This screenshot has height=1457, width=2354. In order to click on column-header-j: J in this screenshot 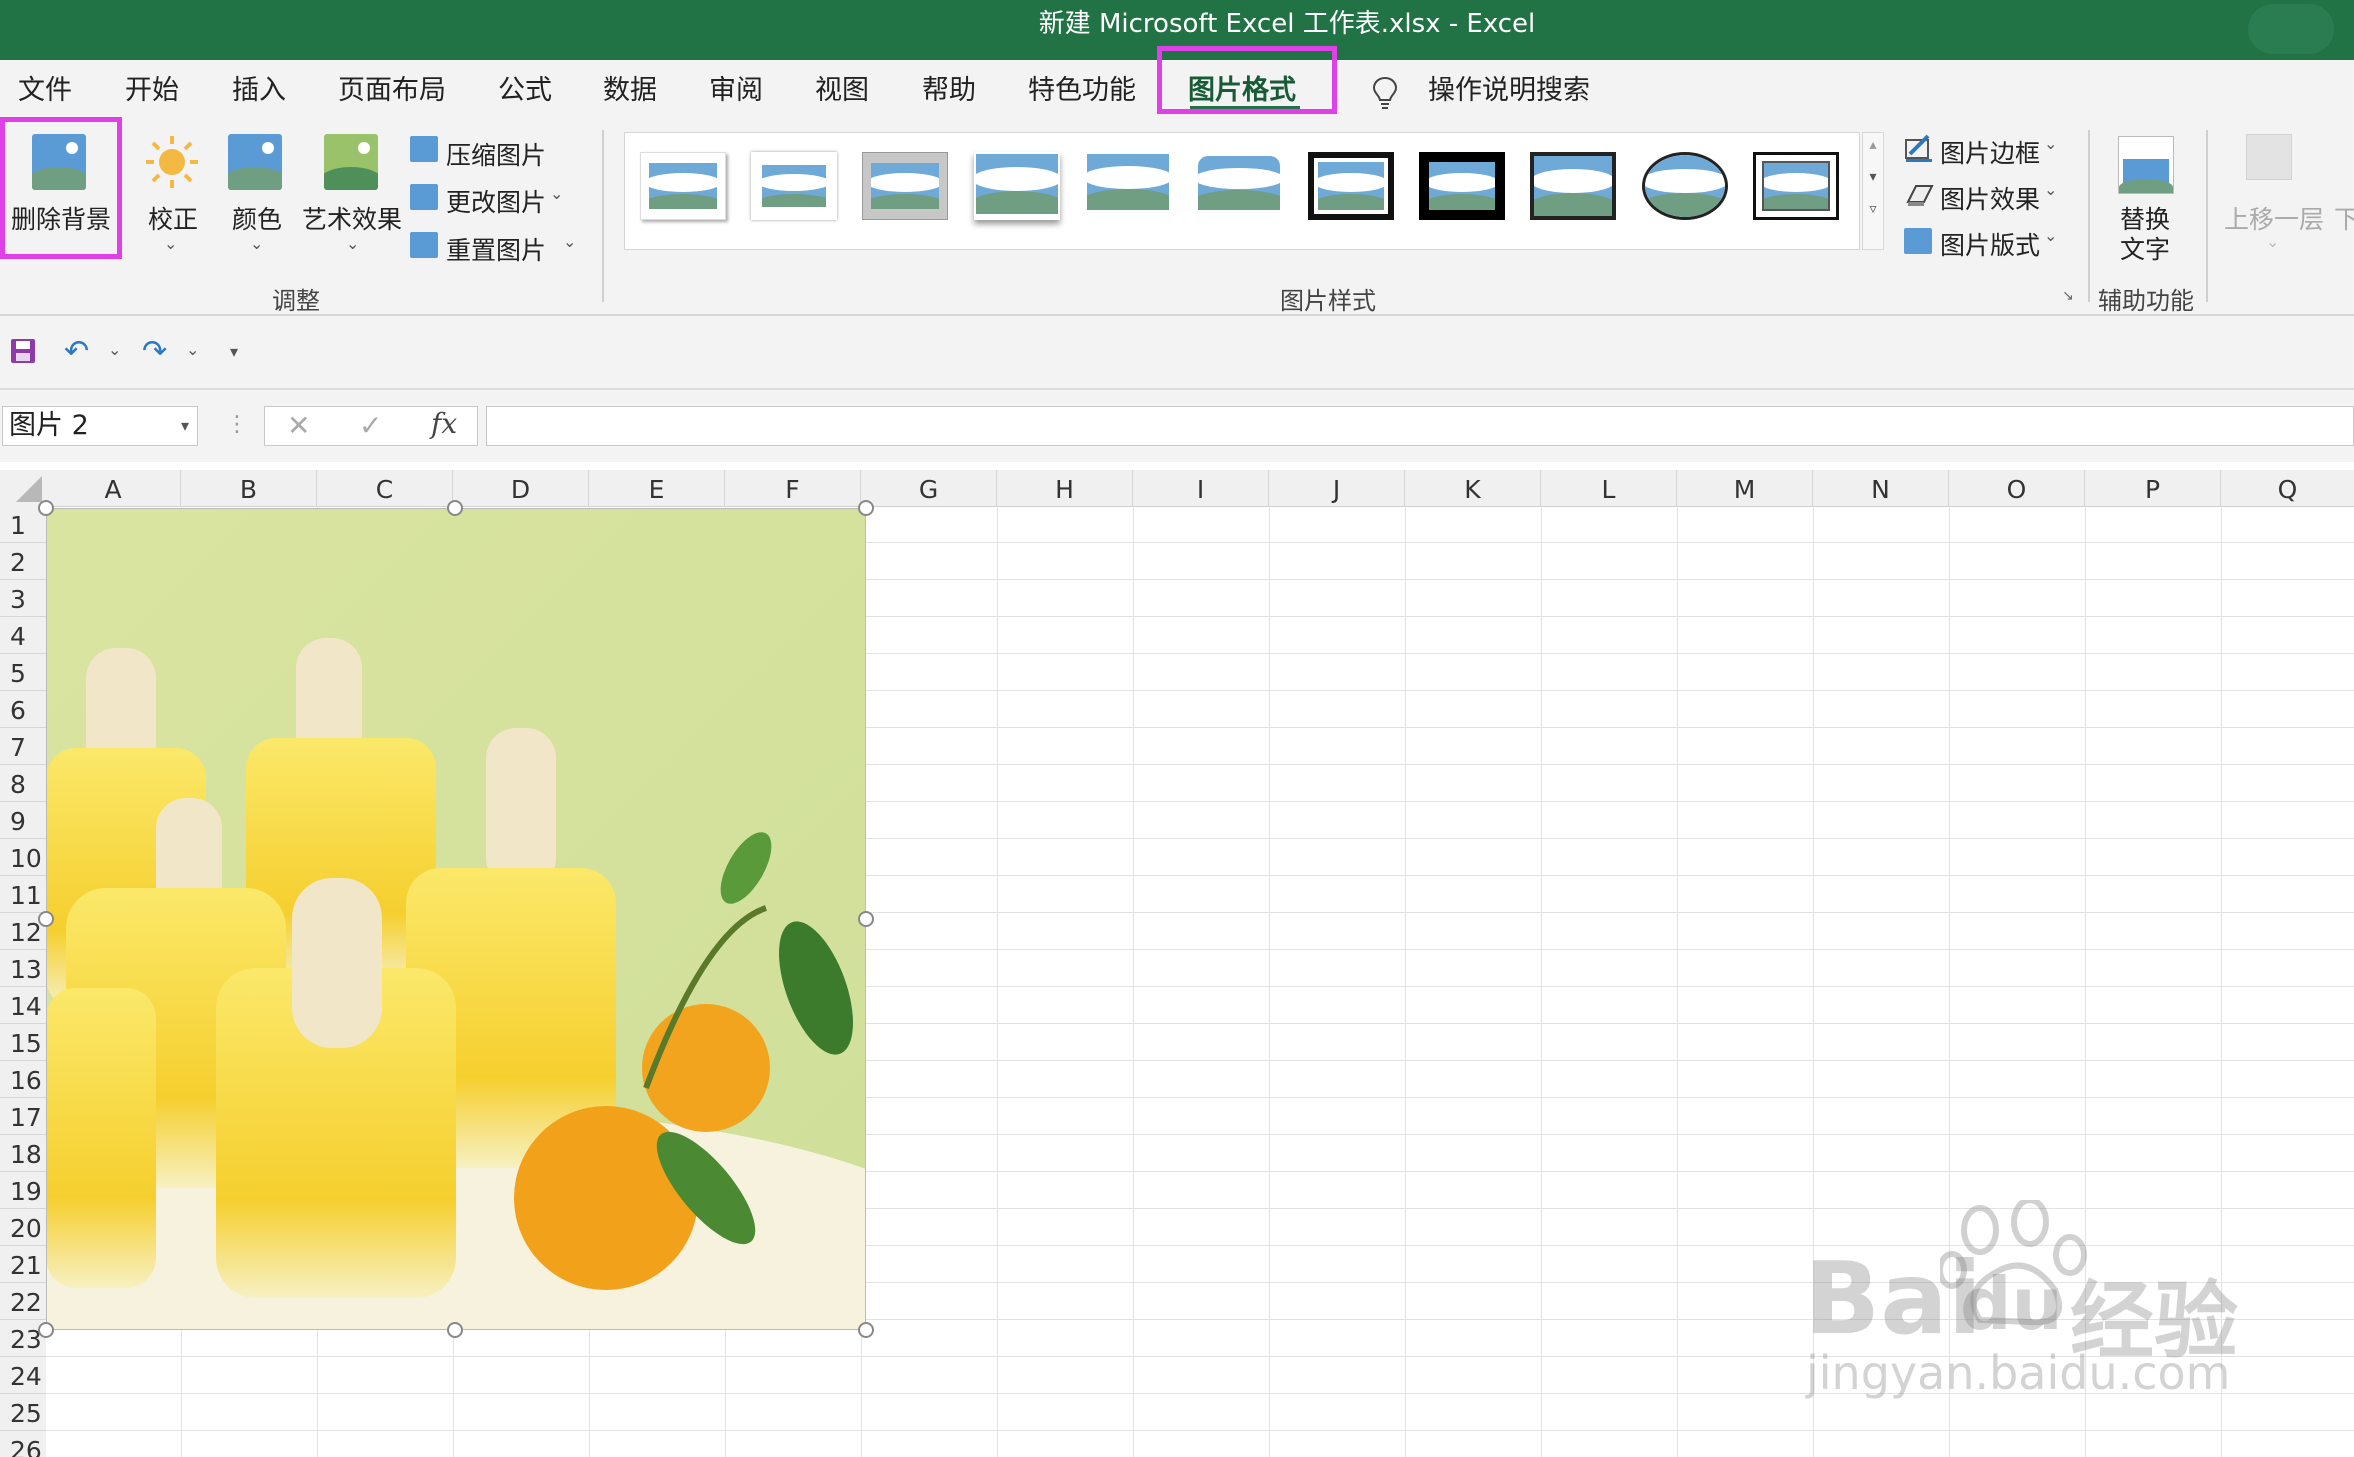, I will do `click(1337, 488)`.